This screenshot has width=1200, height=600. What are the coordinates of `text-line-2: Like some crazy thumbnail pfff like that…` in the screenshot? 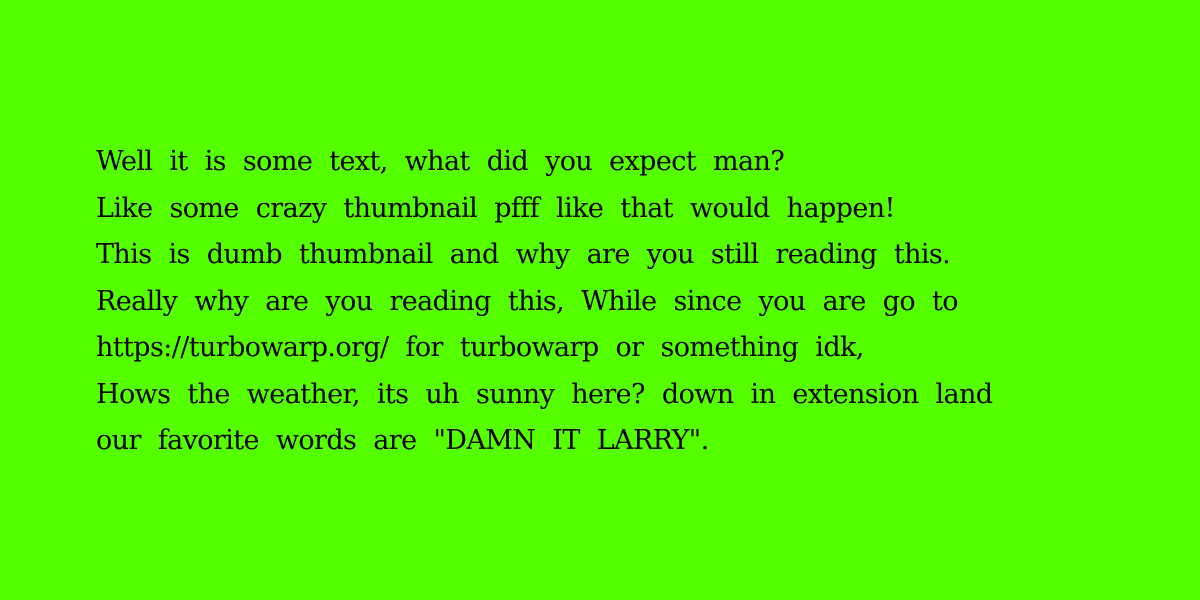 It's located at (495, 208).